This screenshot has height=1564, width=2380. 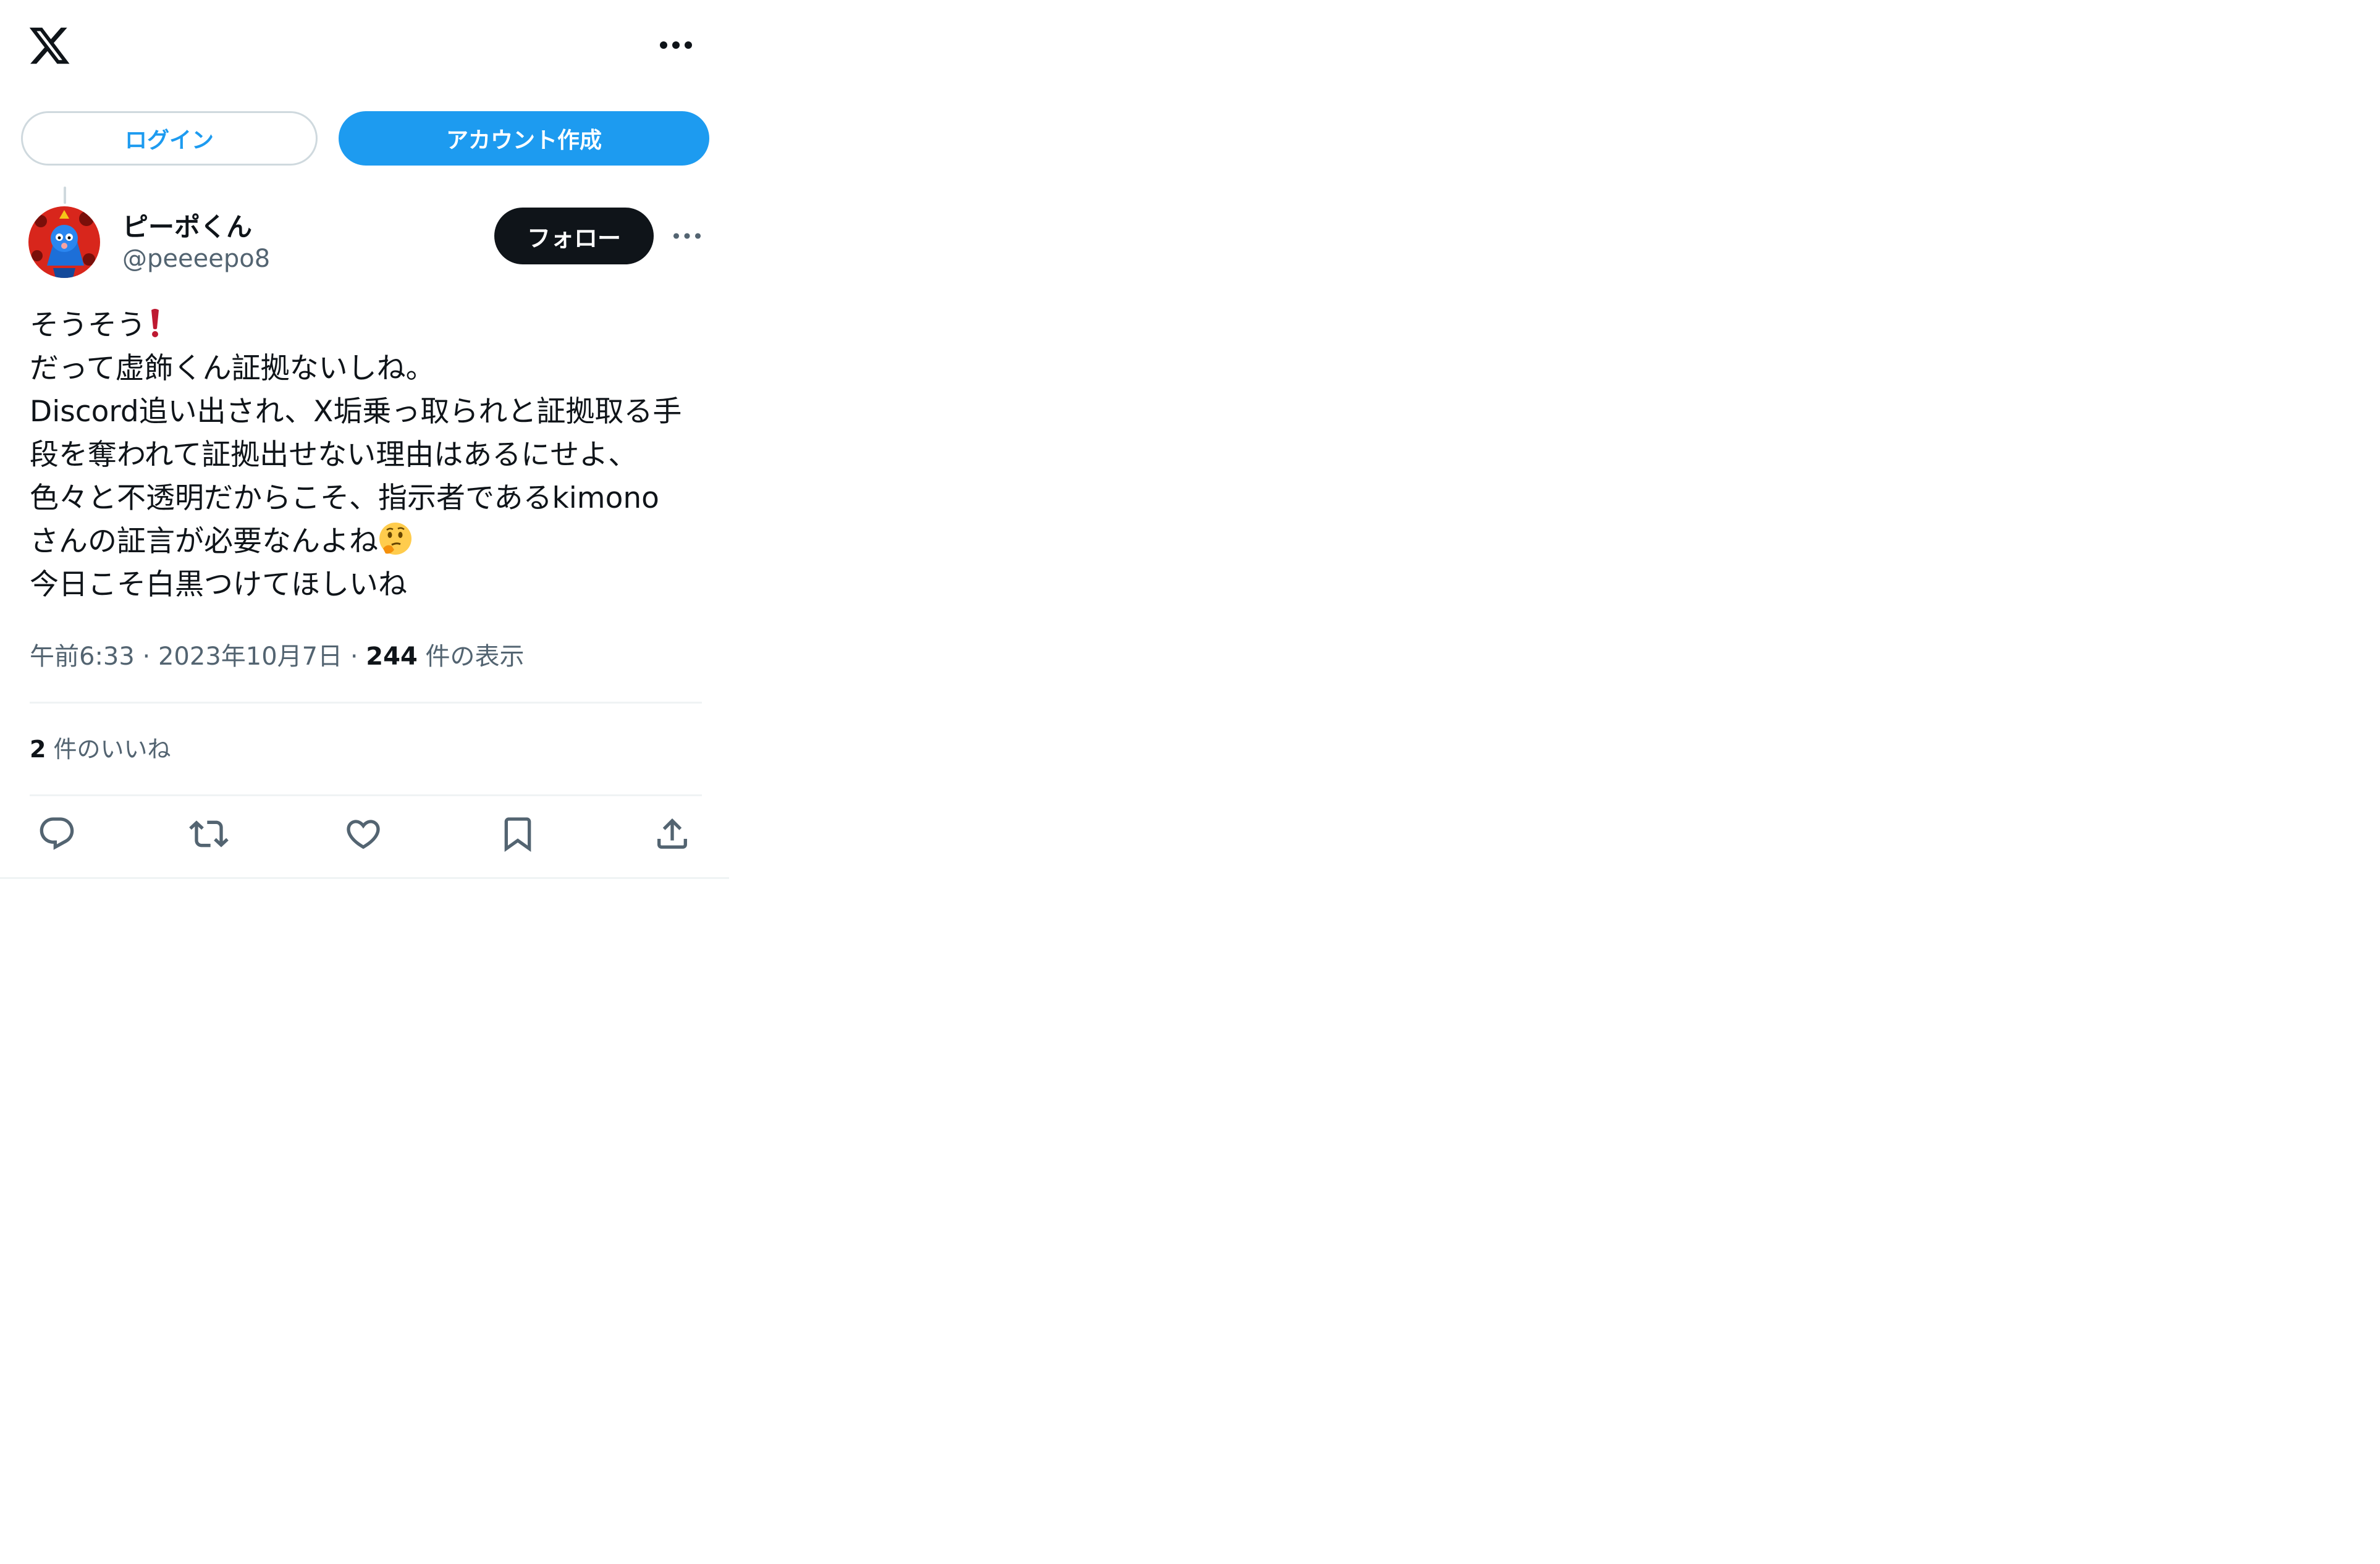 What do you see at coordinates (187, 225) in the screenshot?
I see `author-name: ピーポくん` at bounding box center [187, 225].